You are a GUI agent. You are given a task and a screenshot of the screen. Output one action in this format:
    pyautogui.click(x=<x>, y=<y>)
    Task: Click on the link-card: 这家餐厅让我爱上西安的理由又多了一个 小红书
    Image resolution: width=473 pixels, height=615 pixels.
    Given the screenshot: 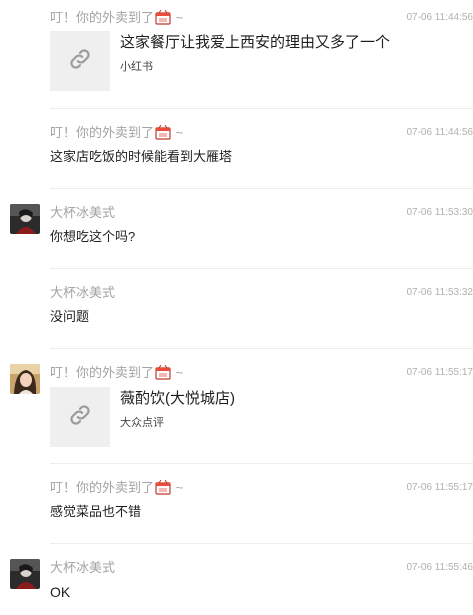 What is the action you would take?
    pyautogui.click(x=250, y=62)
    